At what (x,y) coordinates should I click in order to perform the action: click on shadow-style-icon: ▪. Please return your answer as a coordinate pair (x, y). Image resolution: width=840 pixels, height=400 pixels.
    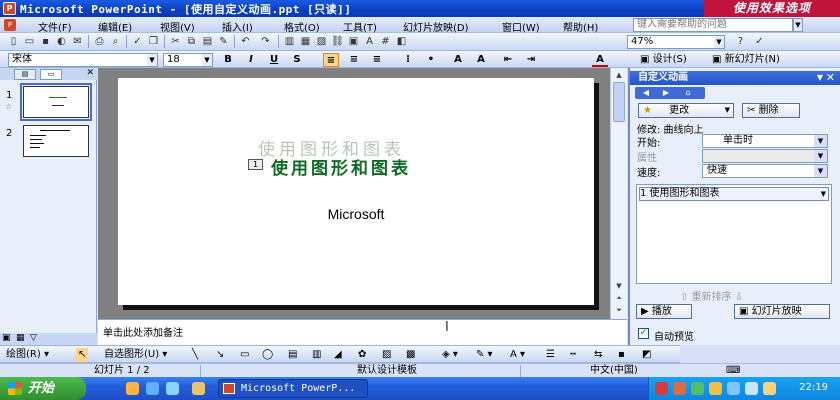
    Looking at the image, I should click on (621, 355).